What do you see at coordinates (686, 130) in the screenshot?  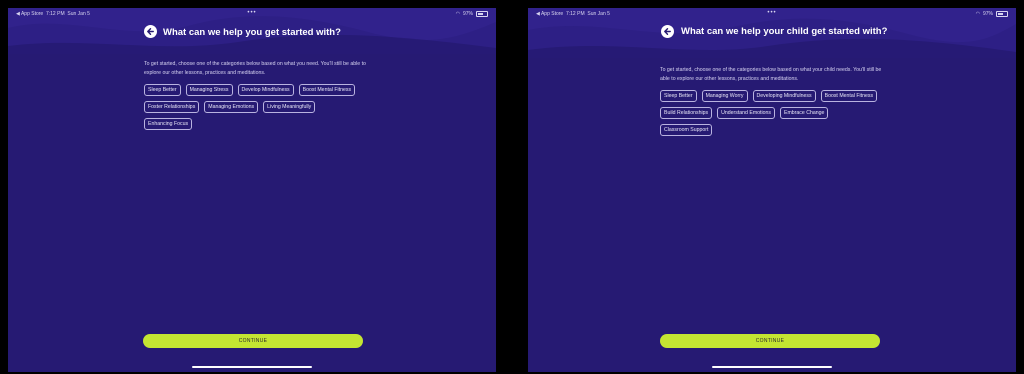 I see `chip-category: Classroom Support` at bounding box center [686, 130].